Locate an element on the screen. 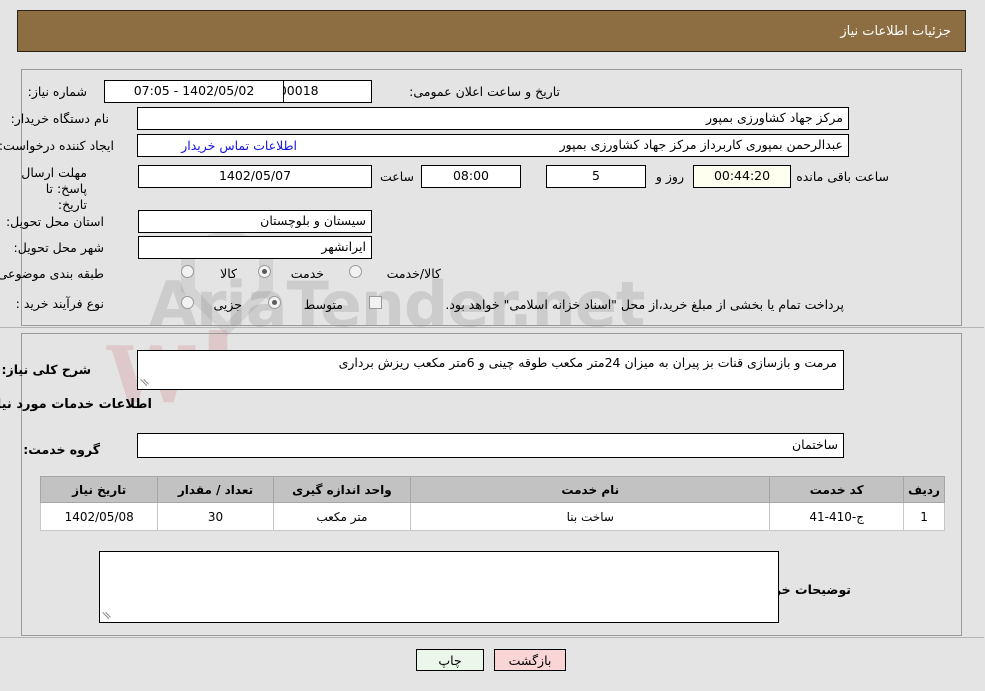  table-col-quantity: تعداد / مقدار is located at coordinates (216, 489).